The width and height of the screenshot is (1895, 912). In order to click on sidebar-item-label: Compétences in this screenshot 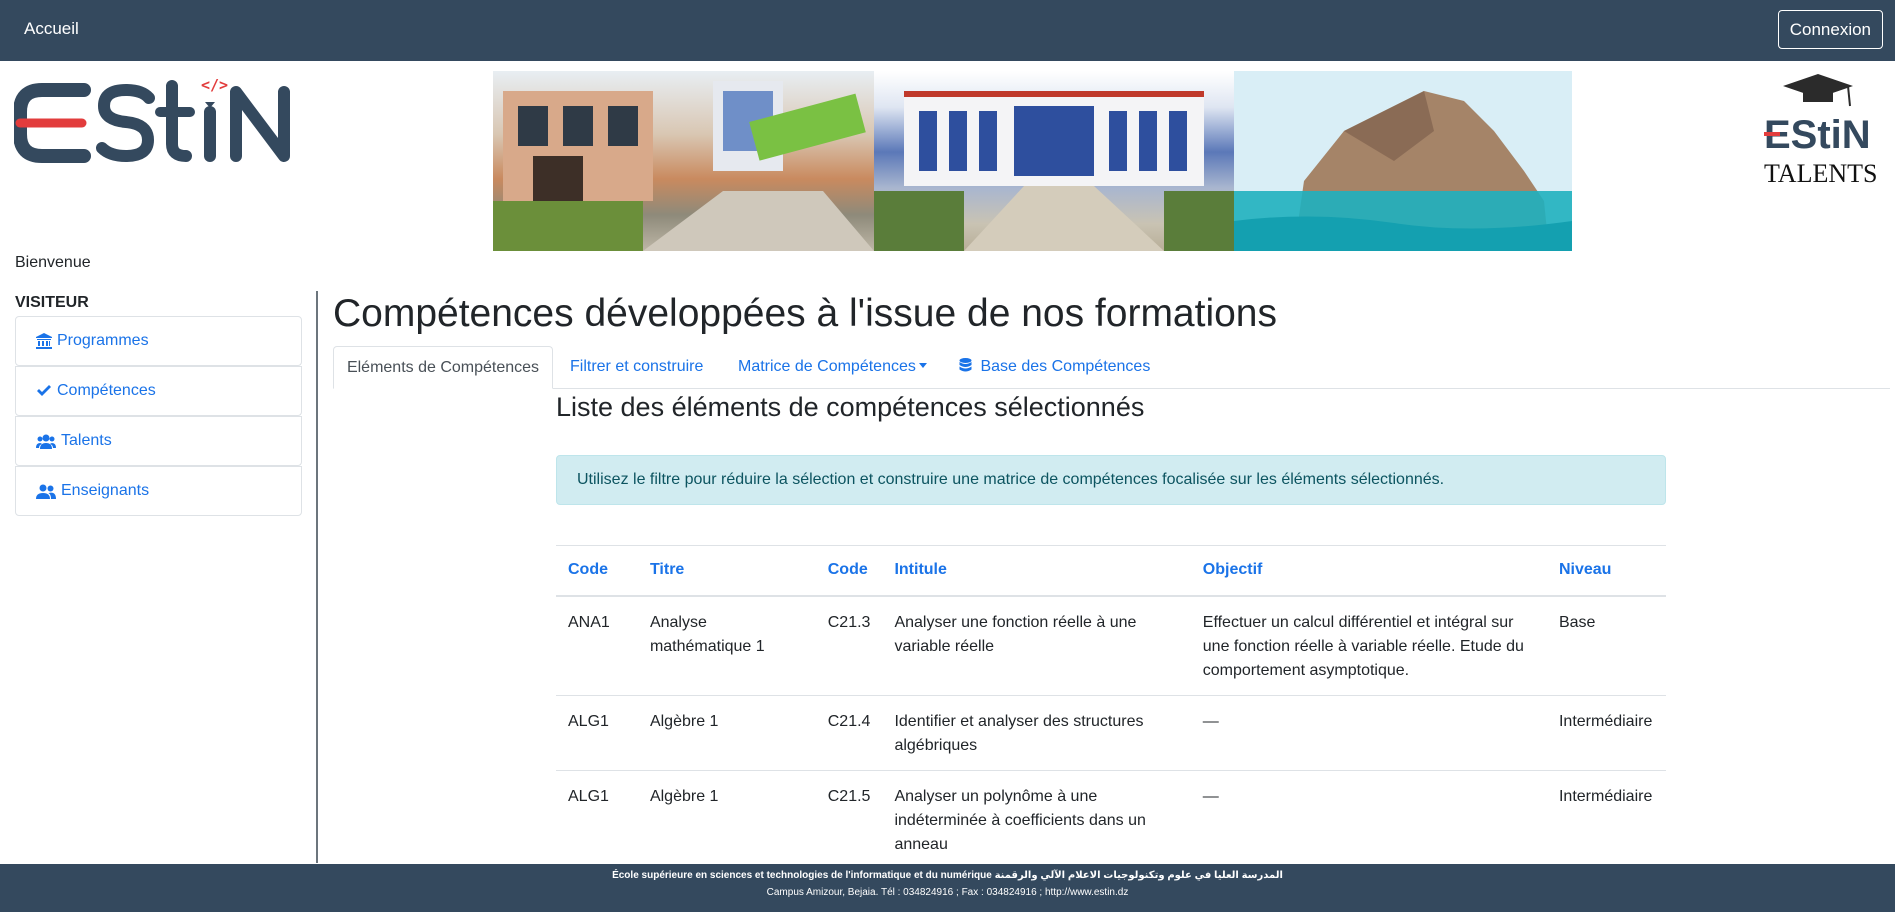, I will do `click(106, 390)`.